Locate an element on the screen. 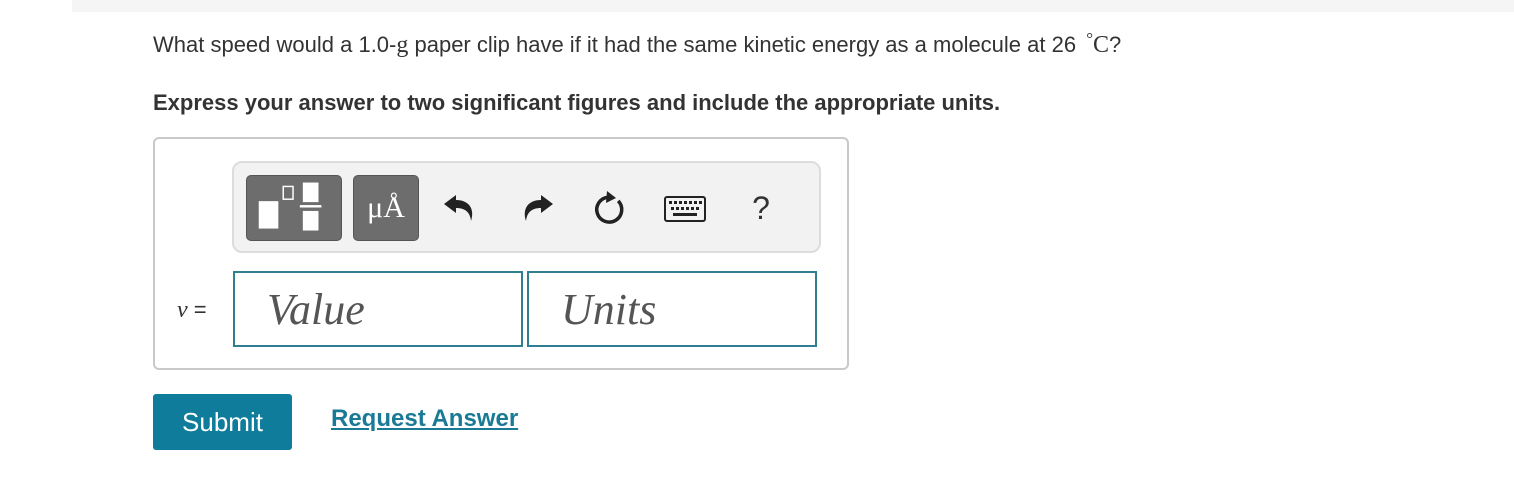  variable-label: v = is located at coordinates (192, 310).